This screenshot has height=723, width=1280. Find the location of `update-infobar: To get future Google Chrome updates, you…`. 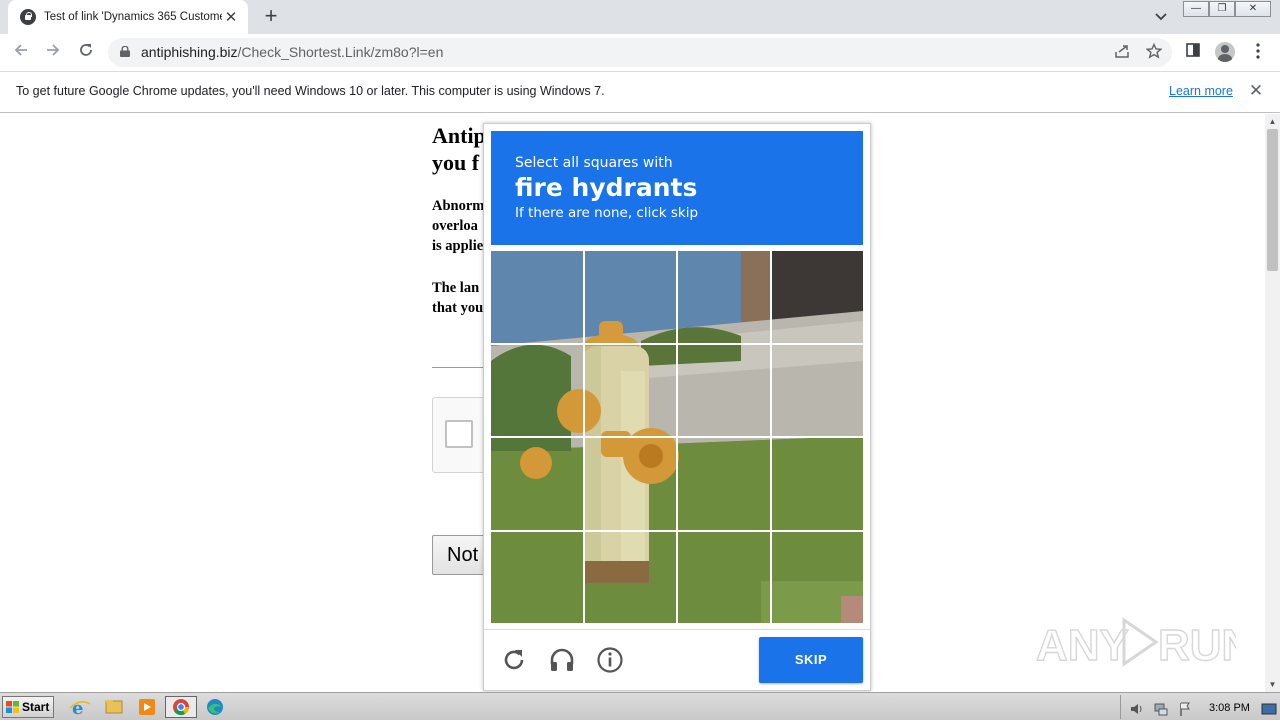

update-infobar: To get future Google Chrome updates, you… is located at coordinates (640, 92).